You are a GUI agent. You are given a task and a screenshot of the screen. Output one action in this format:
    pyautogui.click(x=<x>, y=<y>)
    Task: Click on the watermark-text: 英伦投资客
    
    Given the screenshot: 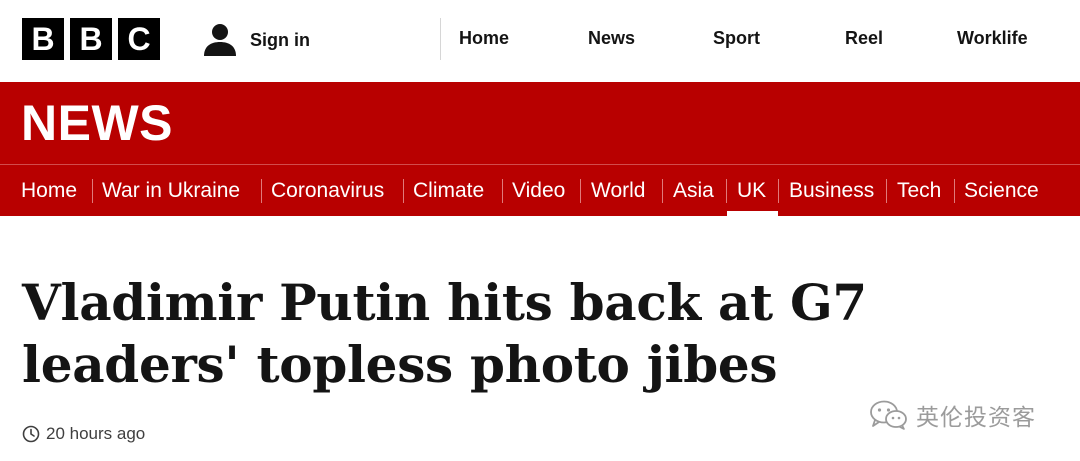 What is the action you would take?
    pyautogui.click(x=976, y=418)
    